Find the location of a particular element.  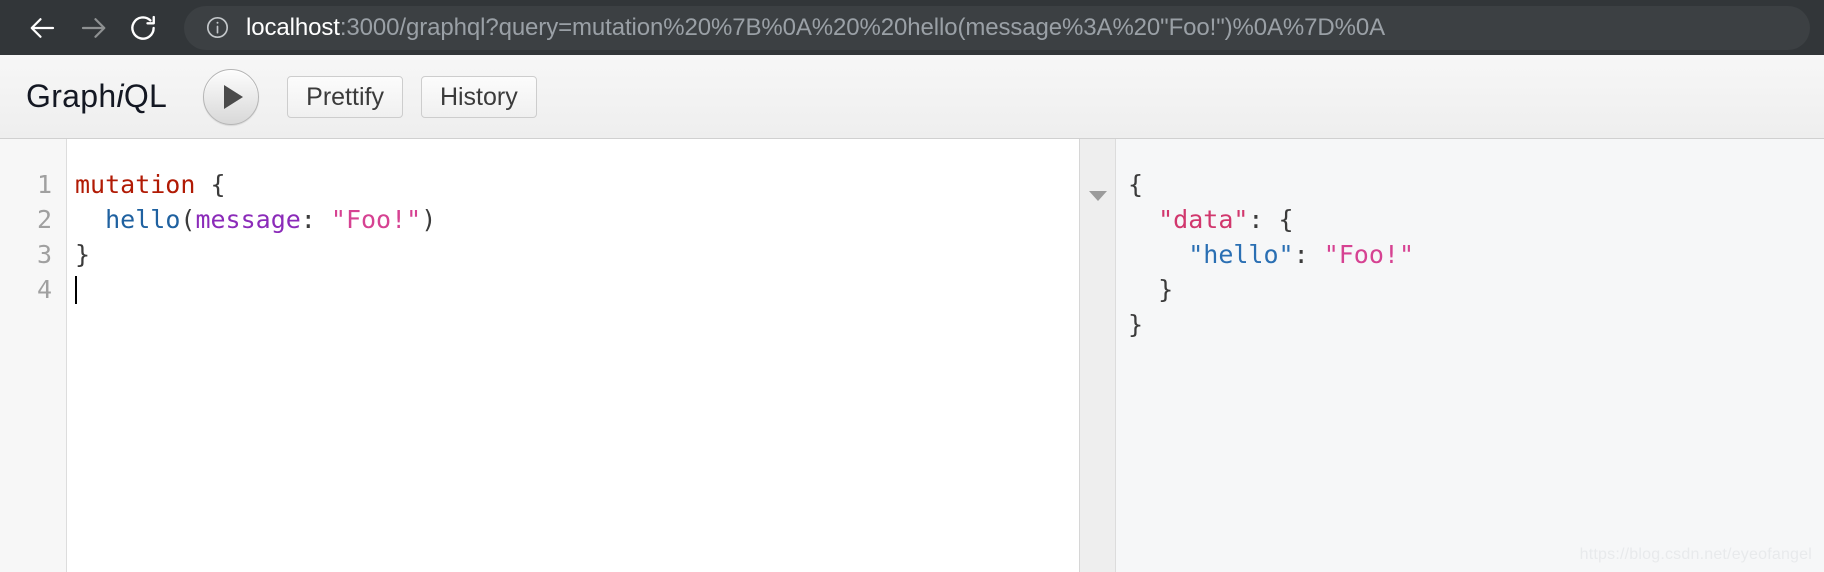

reload-icon is located at coordinates (143, 28).